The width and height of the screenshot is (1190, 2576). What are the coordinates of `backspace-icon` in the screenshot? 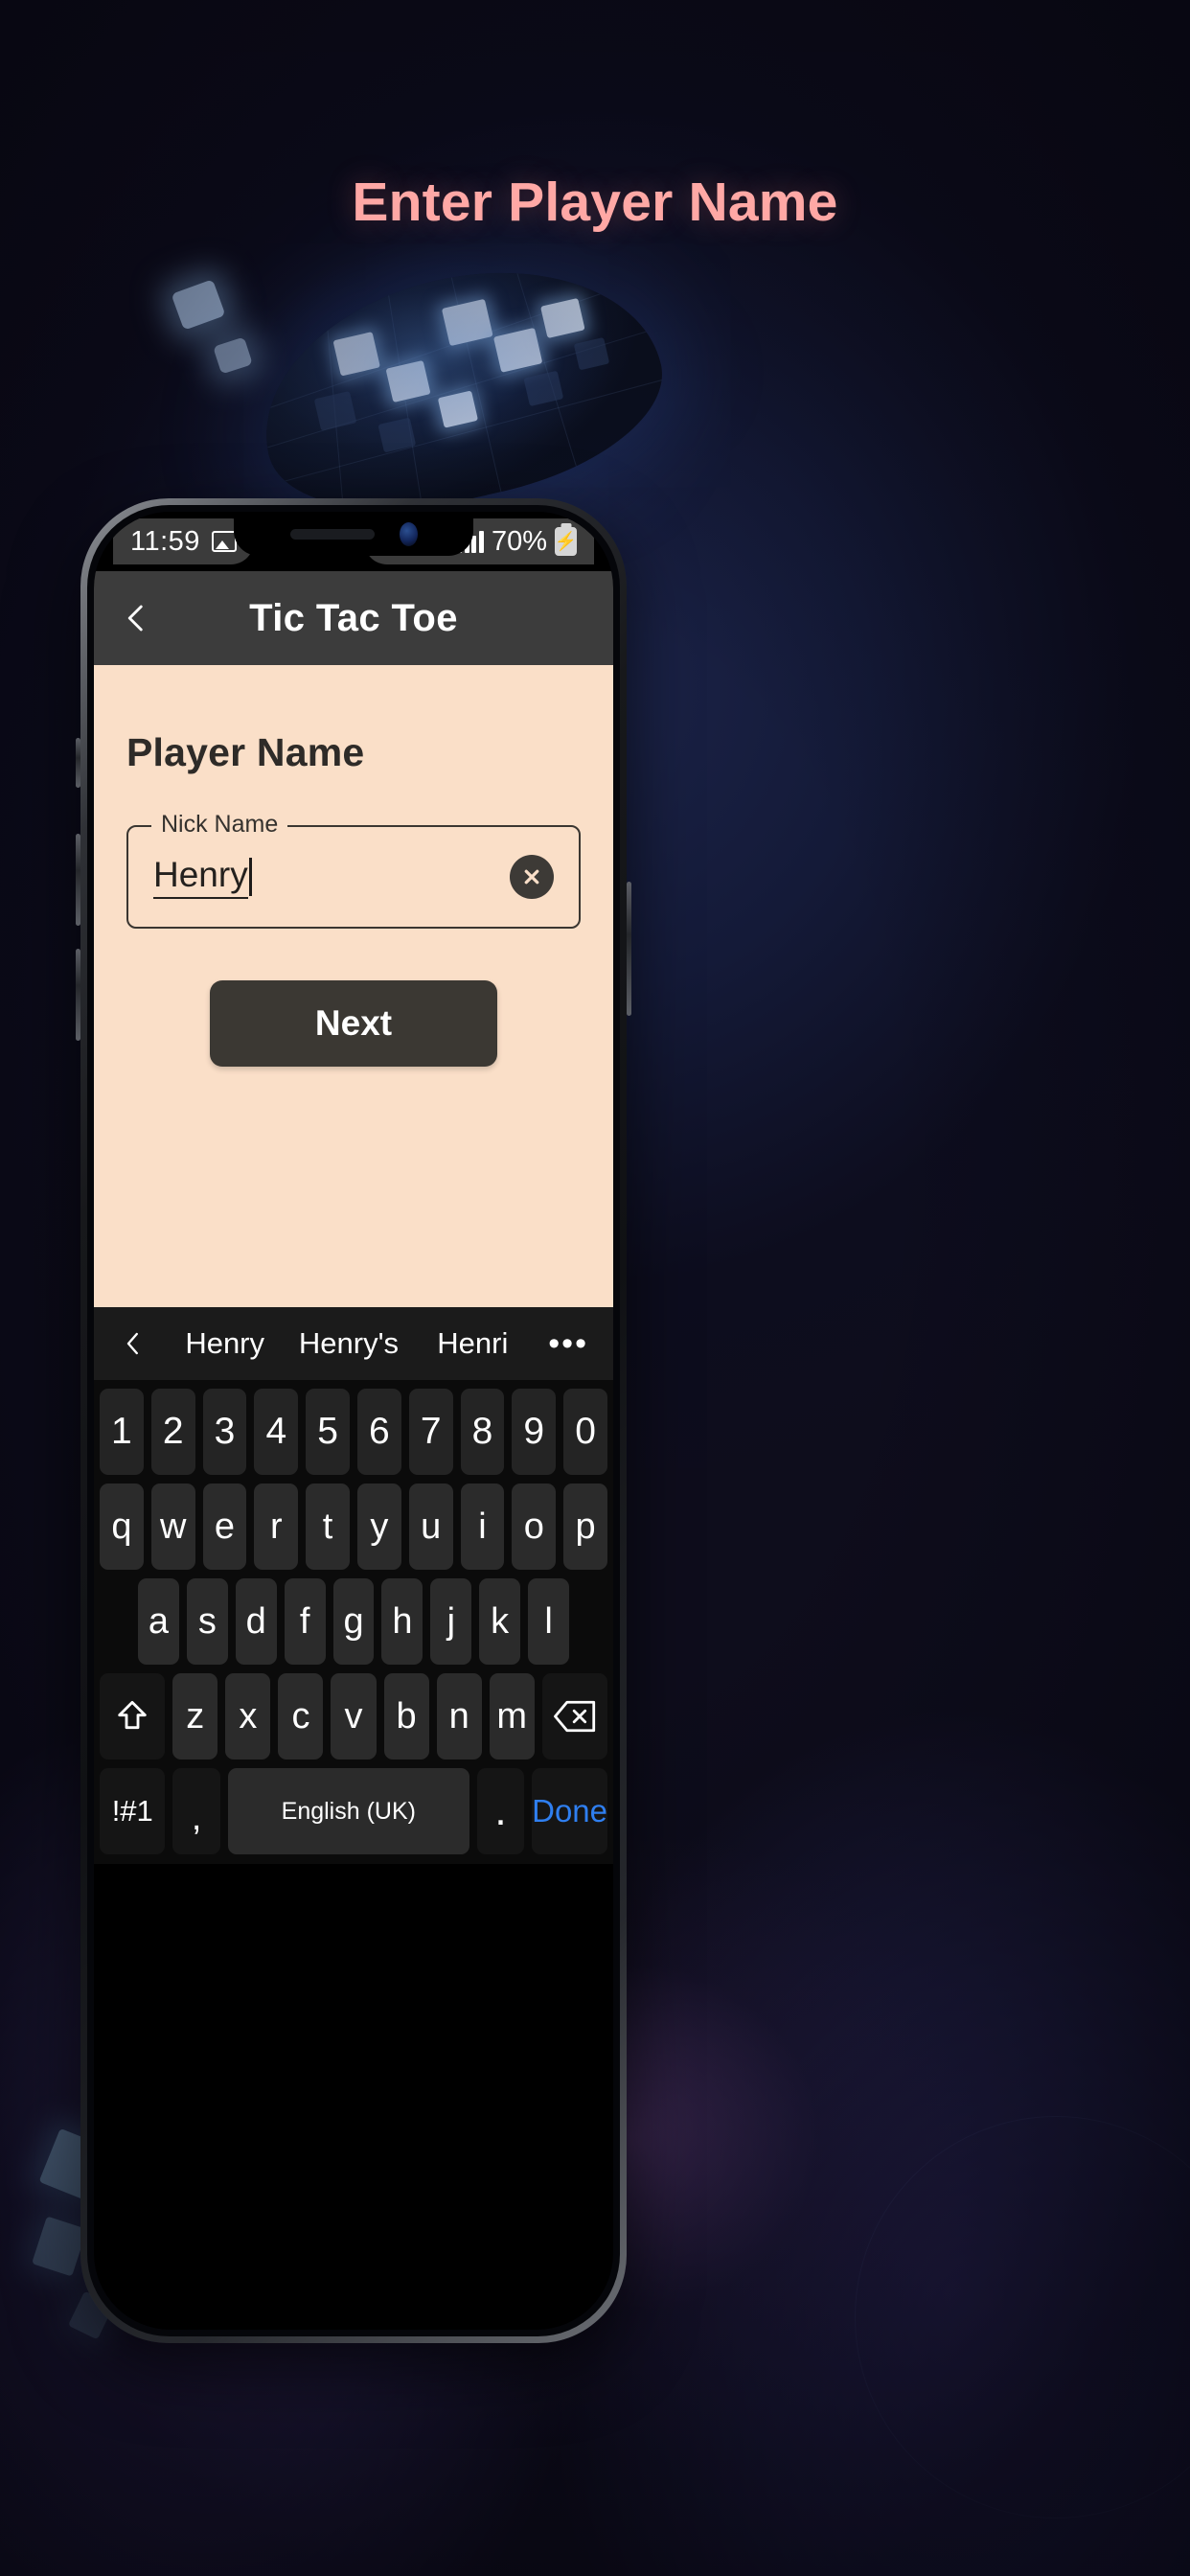 It's located at (574, 1716).